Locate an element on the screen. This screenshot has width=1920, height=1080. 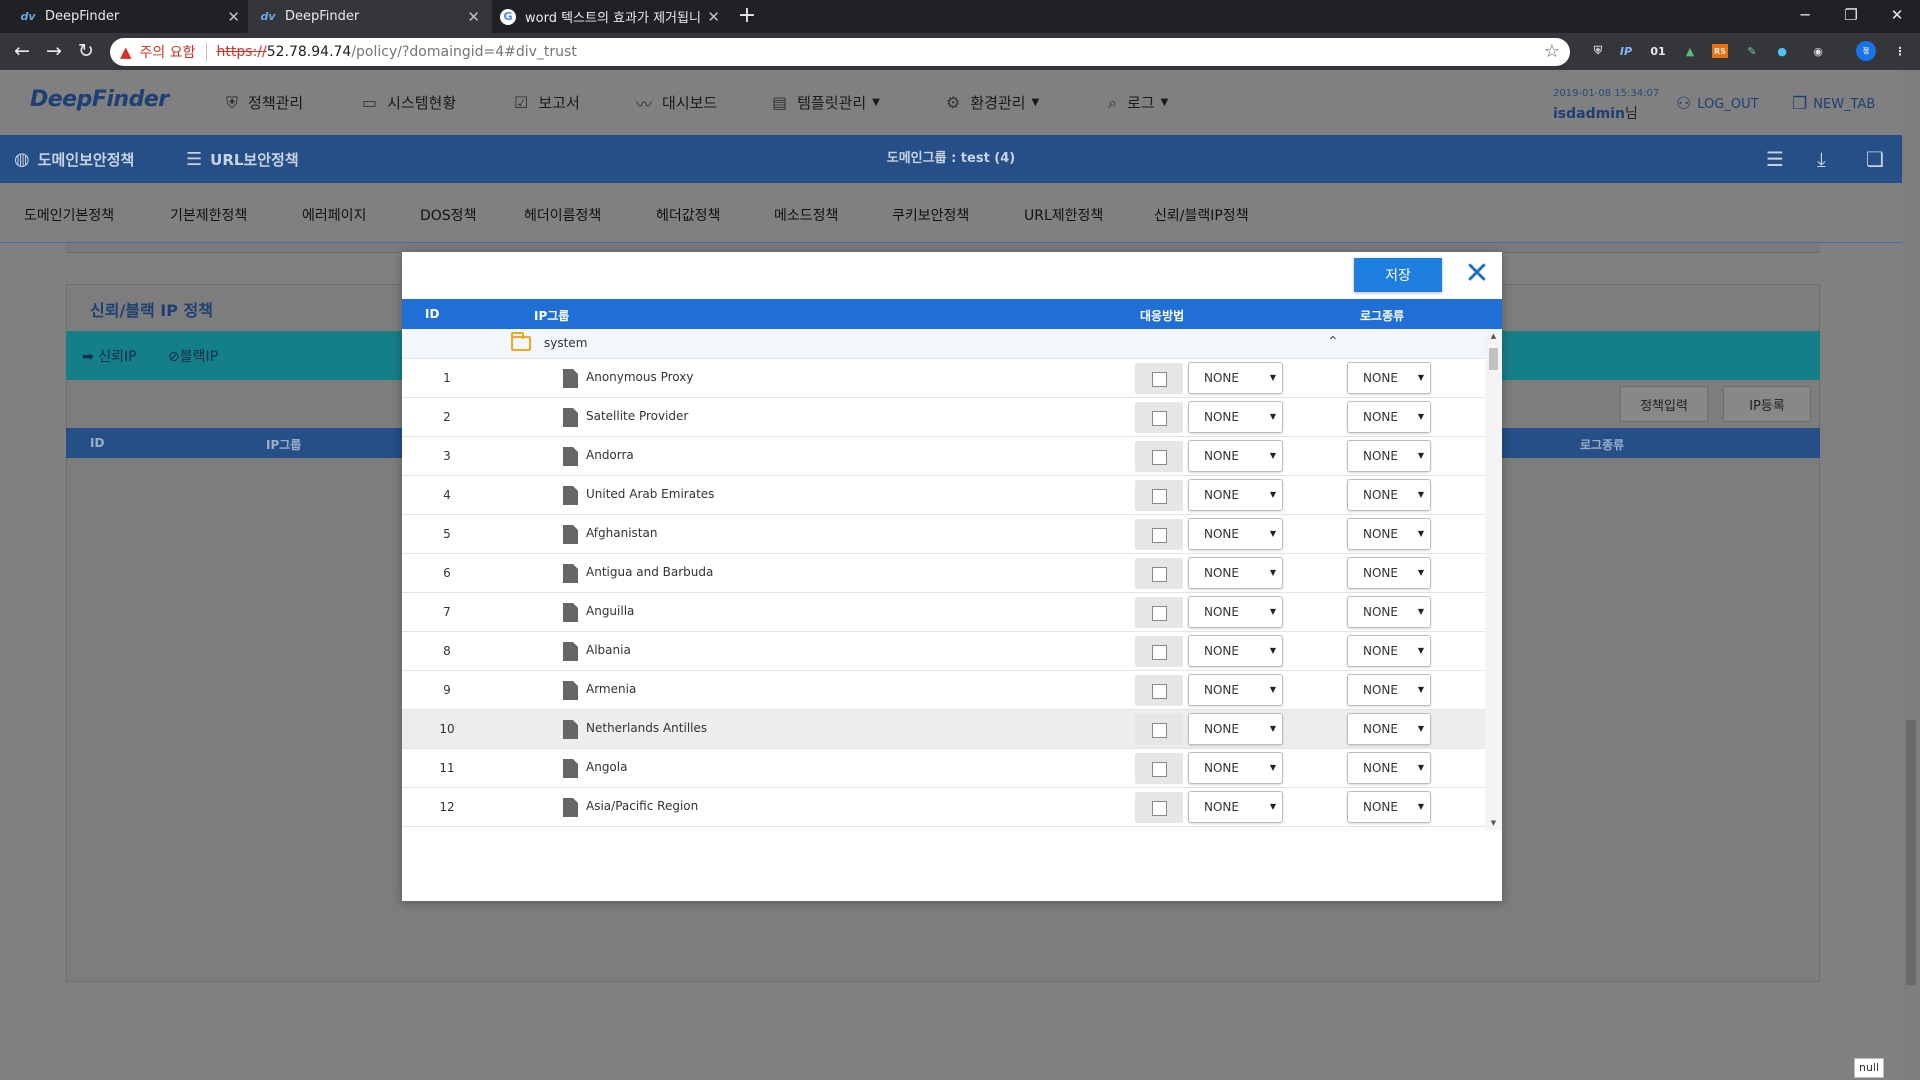
reload-icon: ↻ is located at coordinates (86, 51).